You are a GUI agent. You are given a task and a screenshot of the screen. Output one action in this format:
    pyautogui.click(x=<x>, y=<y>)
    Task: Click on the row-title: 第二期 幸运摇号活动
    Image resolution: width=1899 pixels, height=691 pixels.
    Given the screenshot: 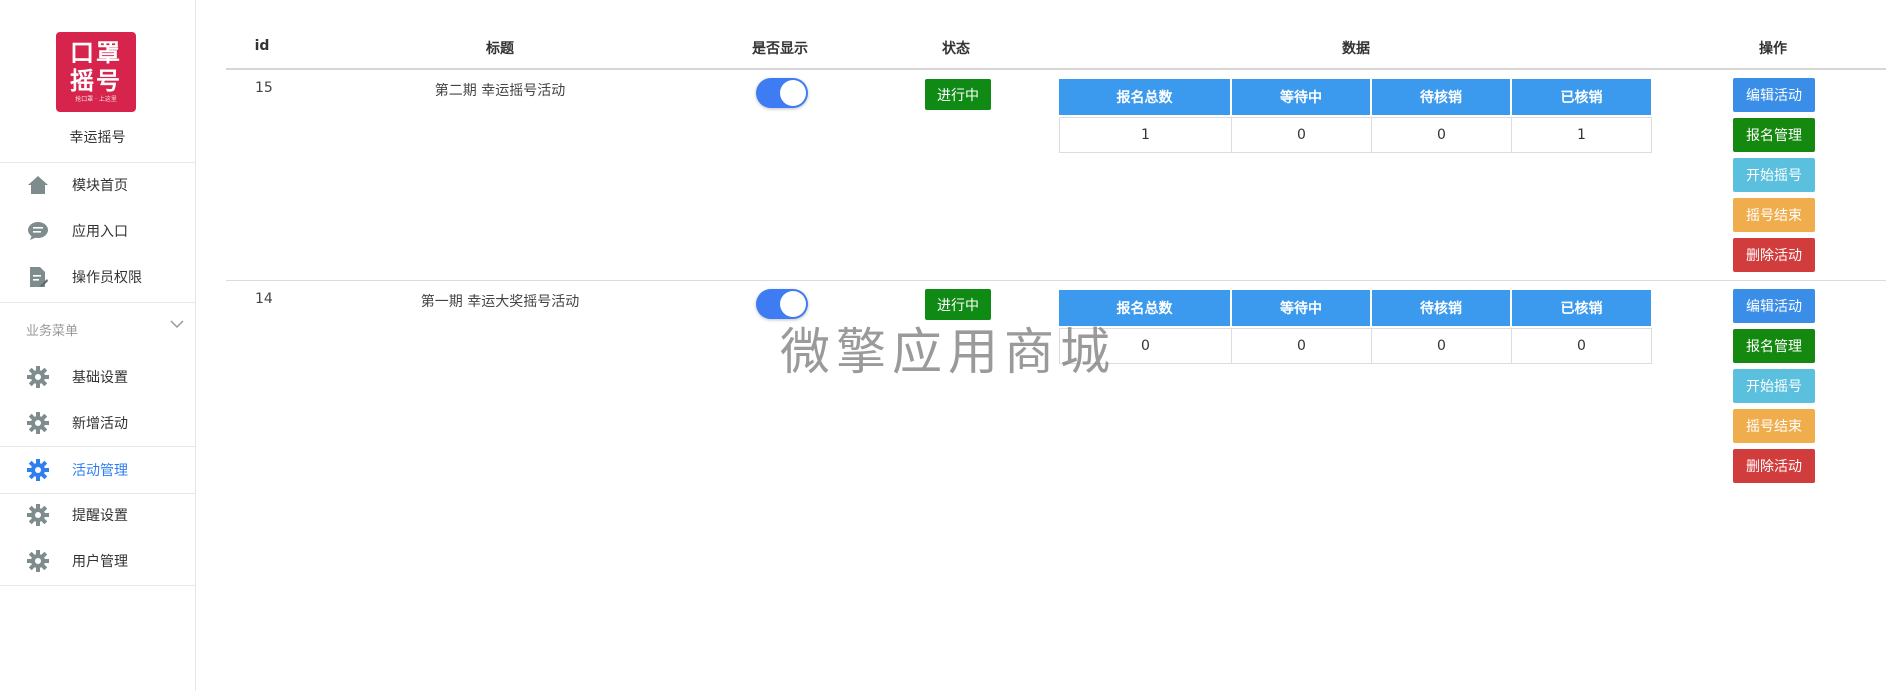 What is the action you would take?
    pyautogui.click(x=500, y=91)
    